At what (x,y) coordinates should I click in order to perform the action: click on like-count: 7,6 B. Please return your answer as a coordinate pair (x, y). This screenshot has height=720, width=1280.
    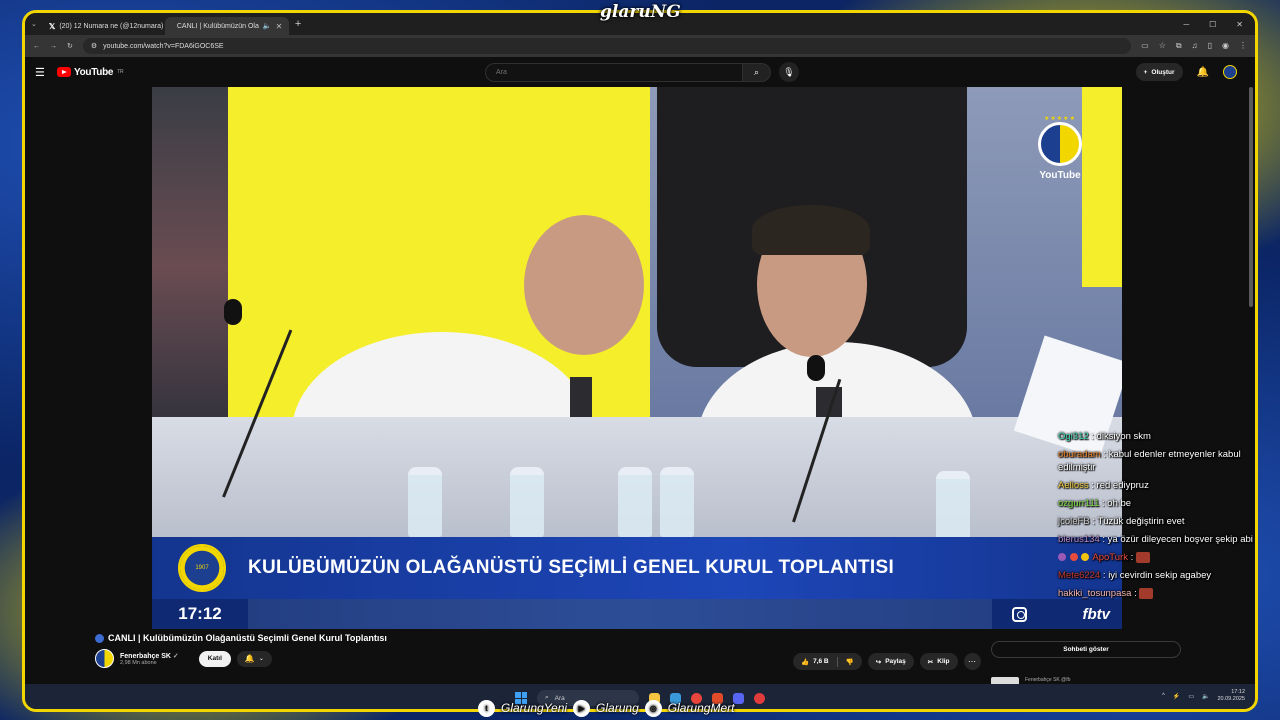
    Looking at the image, I should click on (821, 661).